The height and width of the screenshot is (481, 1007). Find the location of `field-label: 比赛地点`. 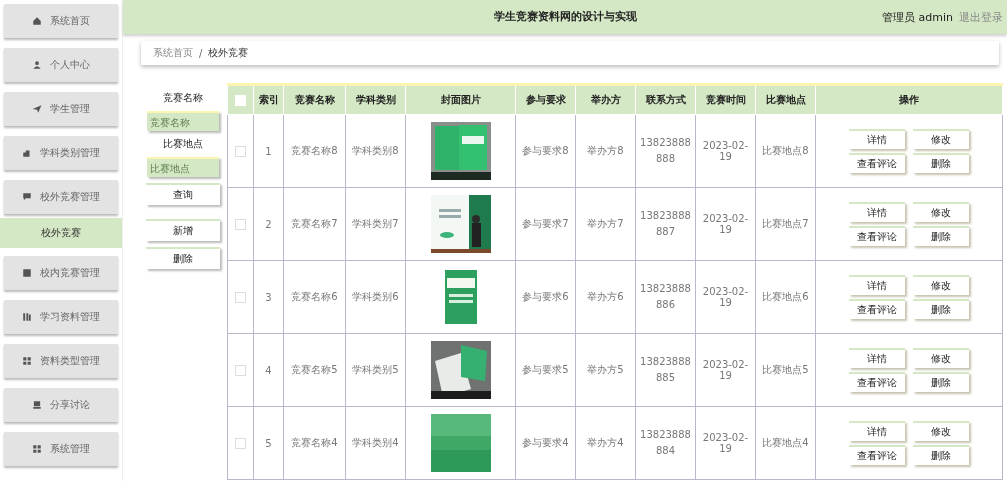

field-label: 比赛地点 is located at coordinates (183, 144).